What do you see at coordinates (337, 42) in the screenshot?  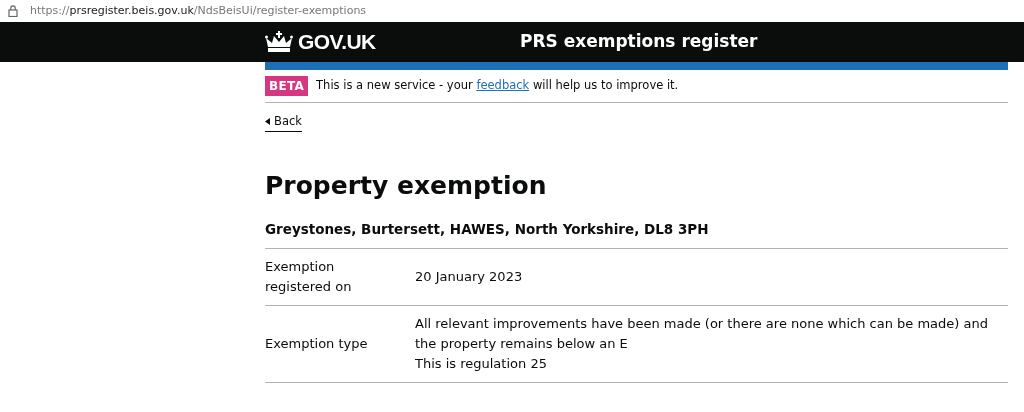 I see `logo-text: GOV.UK` at bounding box center [337, 42].